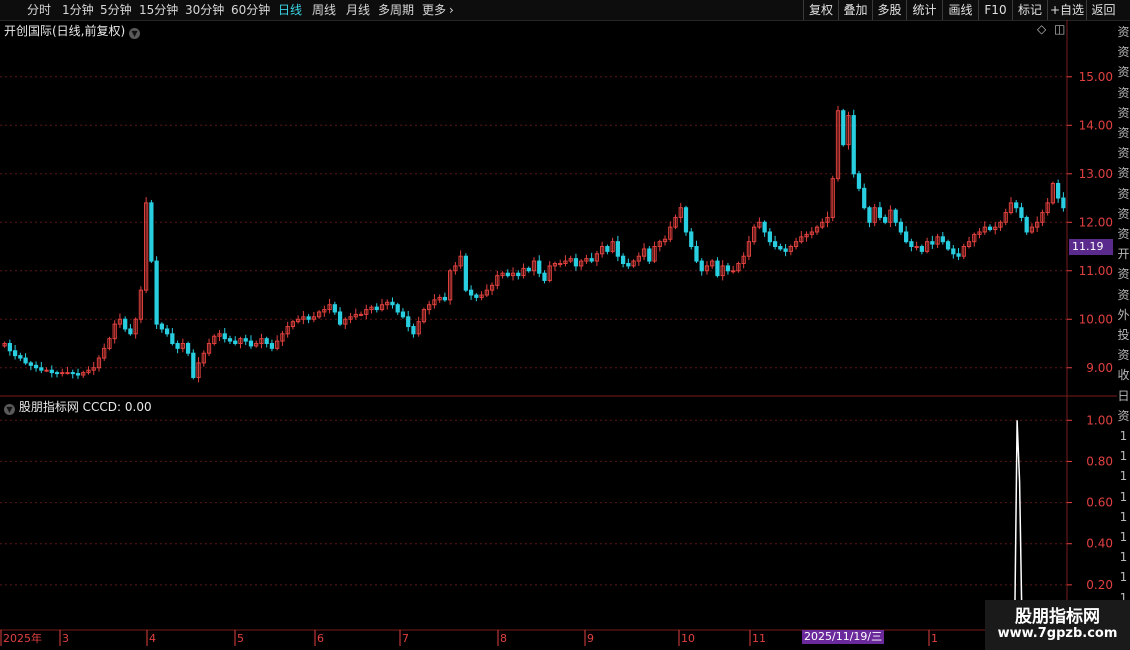 This screenshot has width=1130, height=650. I want to click on time-tick-label: 7, so click(405, 638).